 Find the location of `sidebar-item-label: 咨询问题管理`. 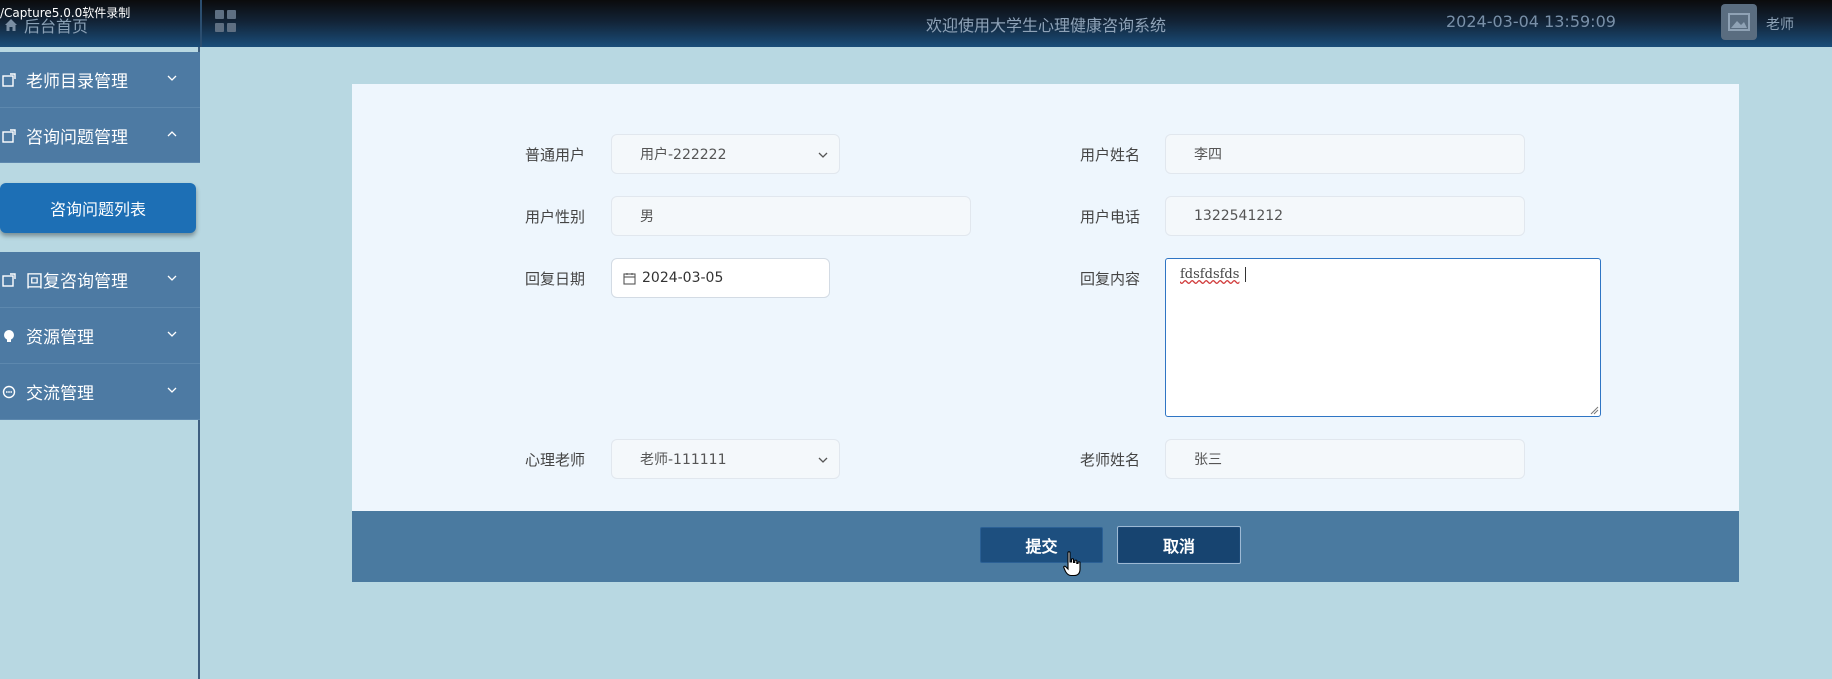

sidebar-item-label: 咨询问题管理 is located at coordinates (77, 137).